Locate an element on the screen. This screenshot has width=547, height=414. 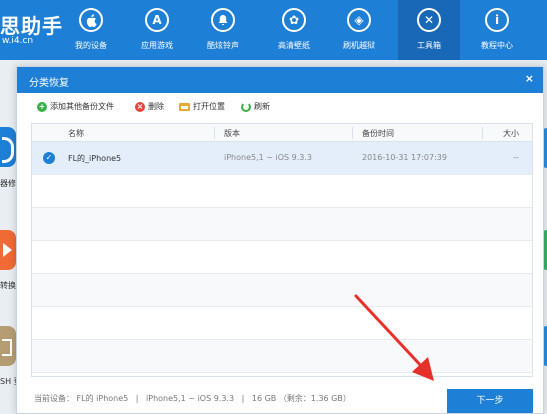
close-icon: × is located at coordinates (529, 78).